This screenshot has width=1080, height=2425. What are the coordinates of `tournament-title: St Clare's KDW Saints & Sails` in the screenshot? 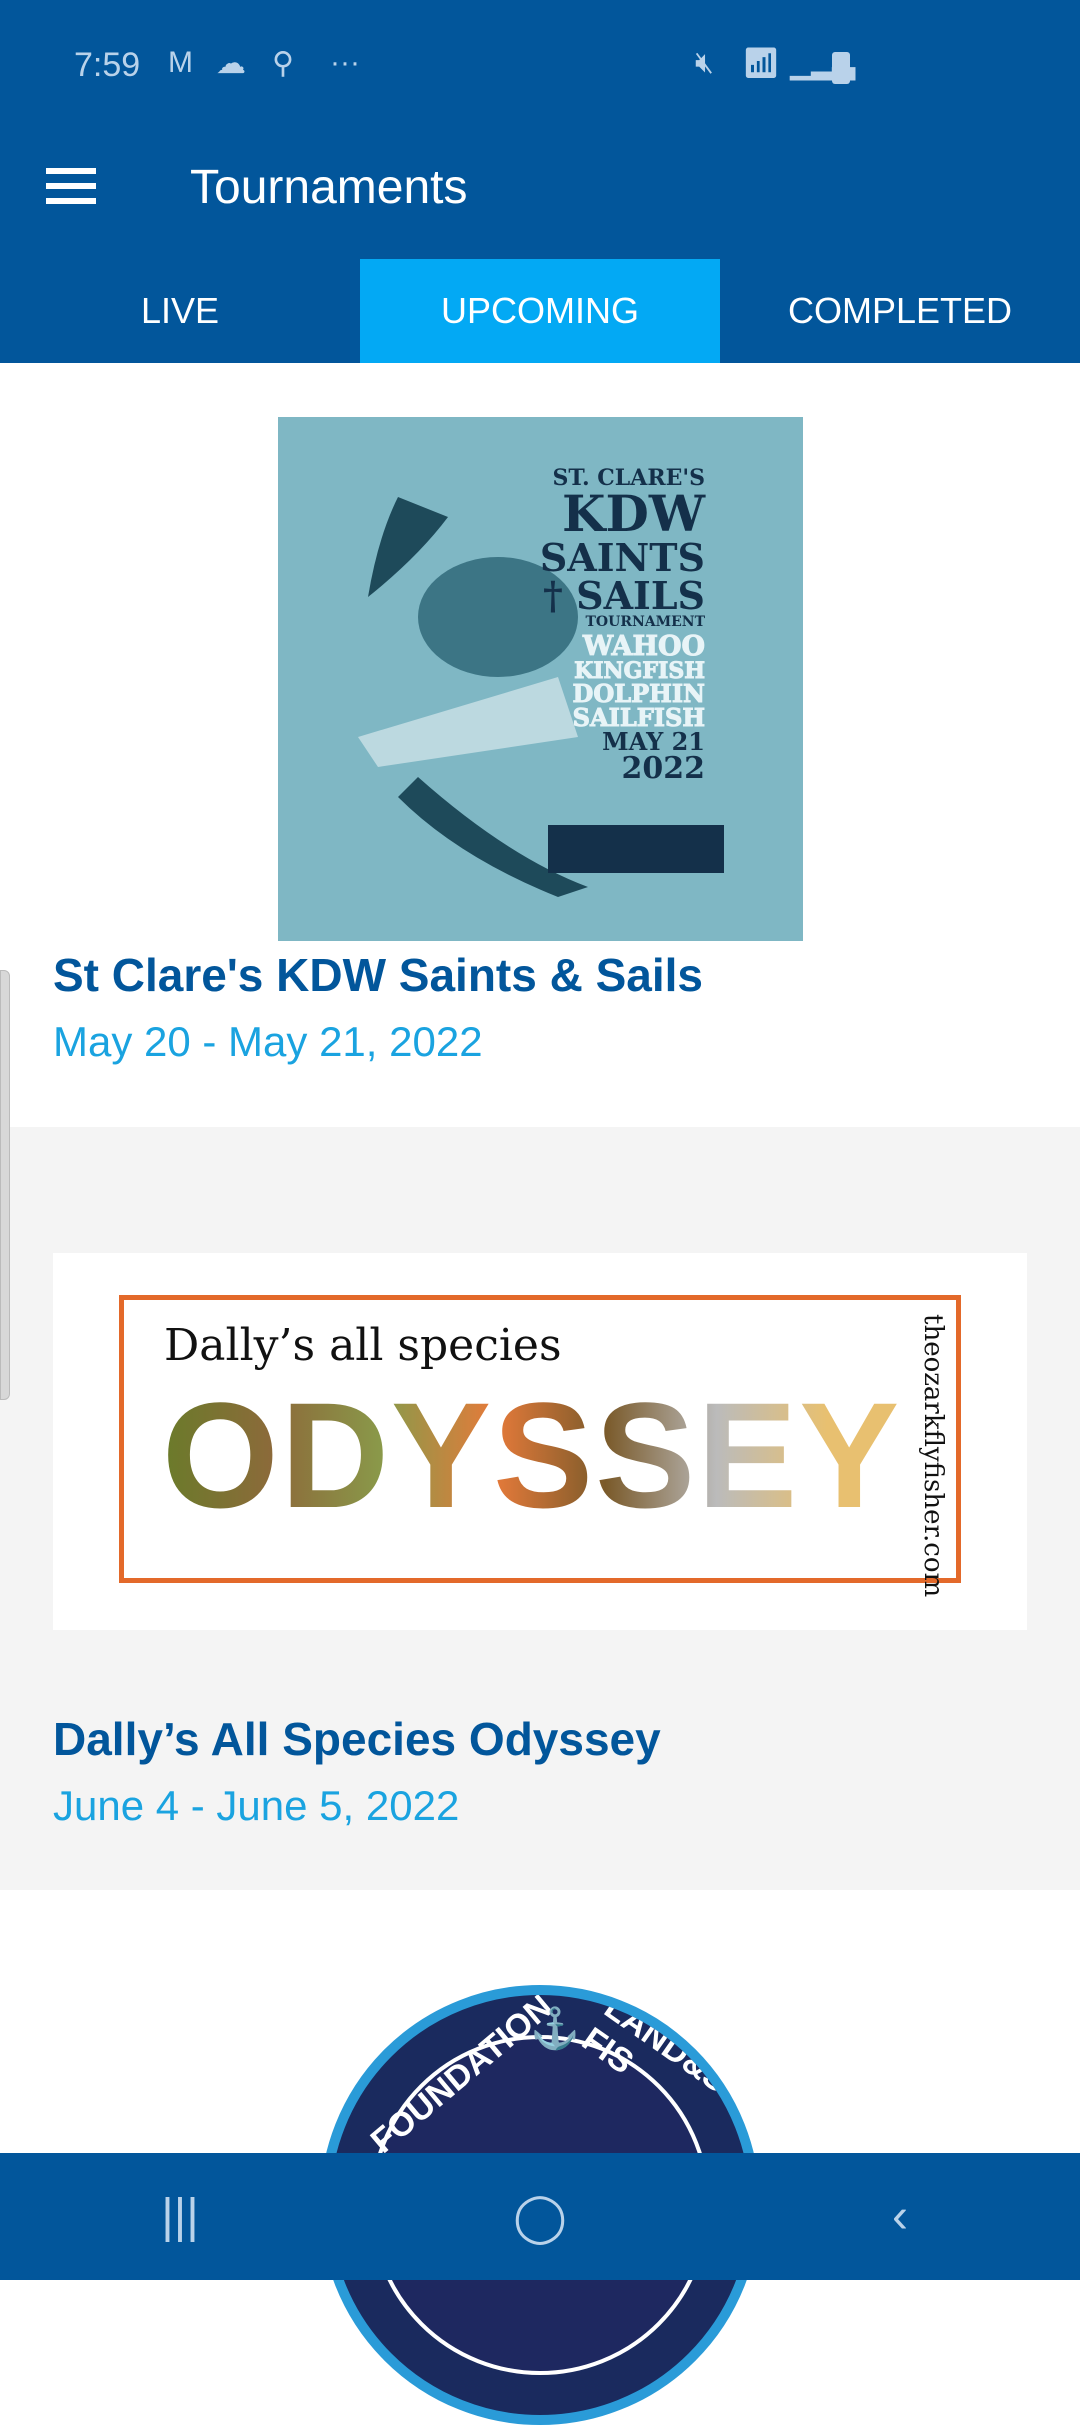 It's located at (378, 975).